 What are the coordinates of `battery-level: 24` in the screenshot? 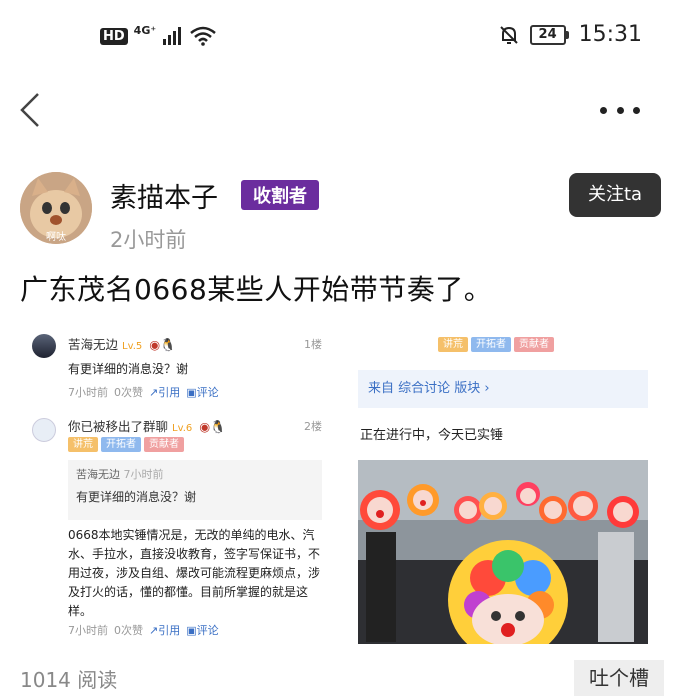 It's located at (547, 34).